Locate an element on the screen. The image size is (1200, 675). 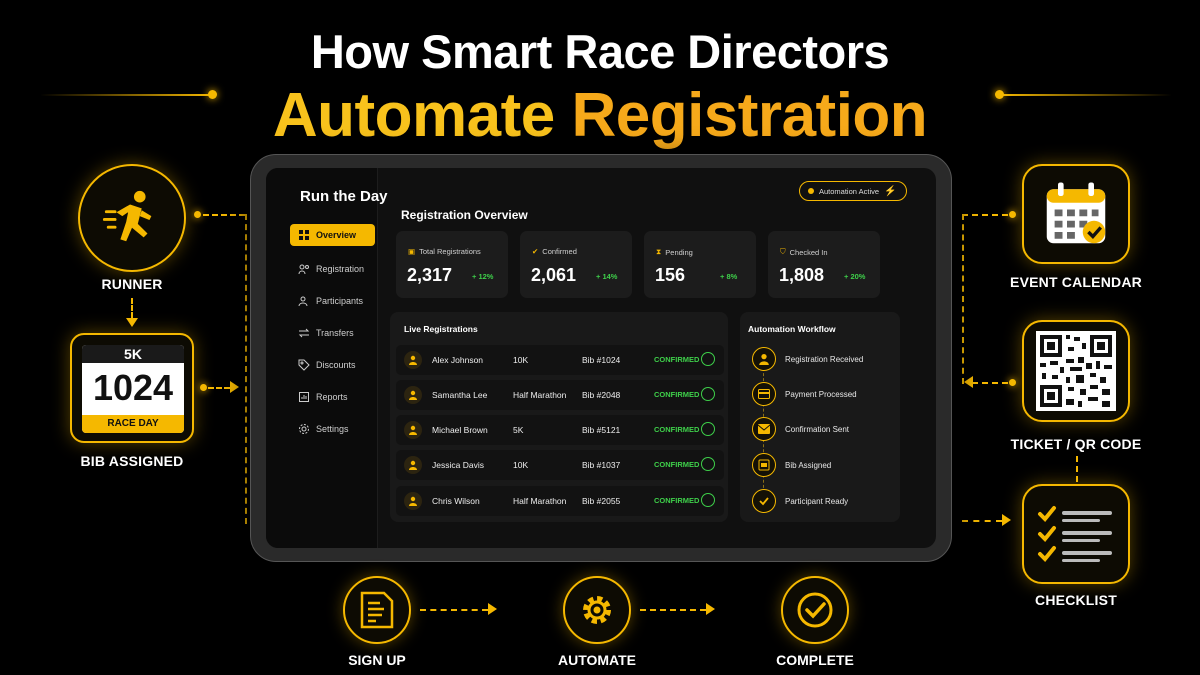
card-icon is located at coordinates (764, 394).